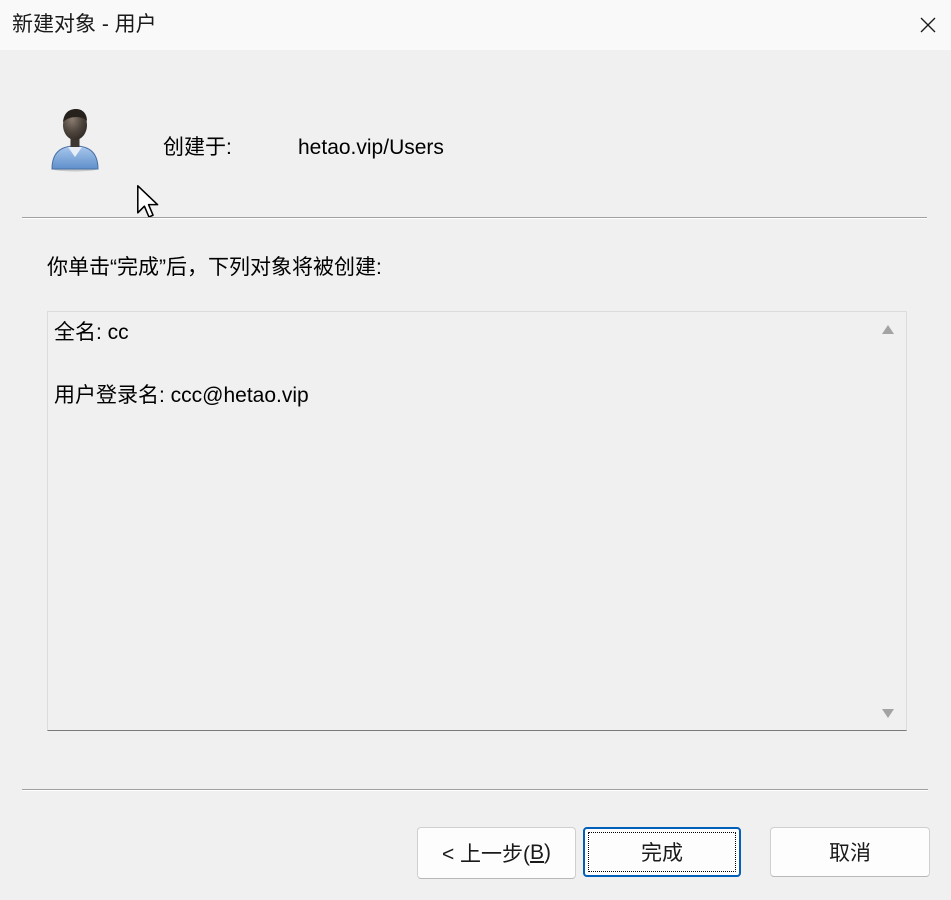 Image resolution: width=951 pixels, height=900 pixels. I want to click on vertical-scrollbar, so click(888, 521).